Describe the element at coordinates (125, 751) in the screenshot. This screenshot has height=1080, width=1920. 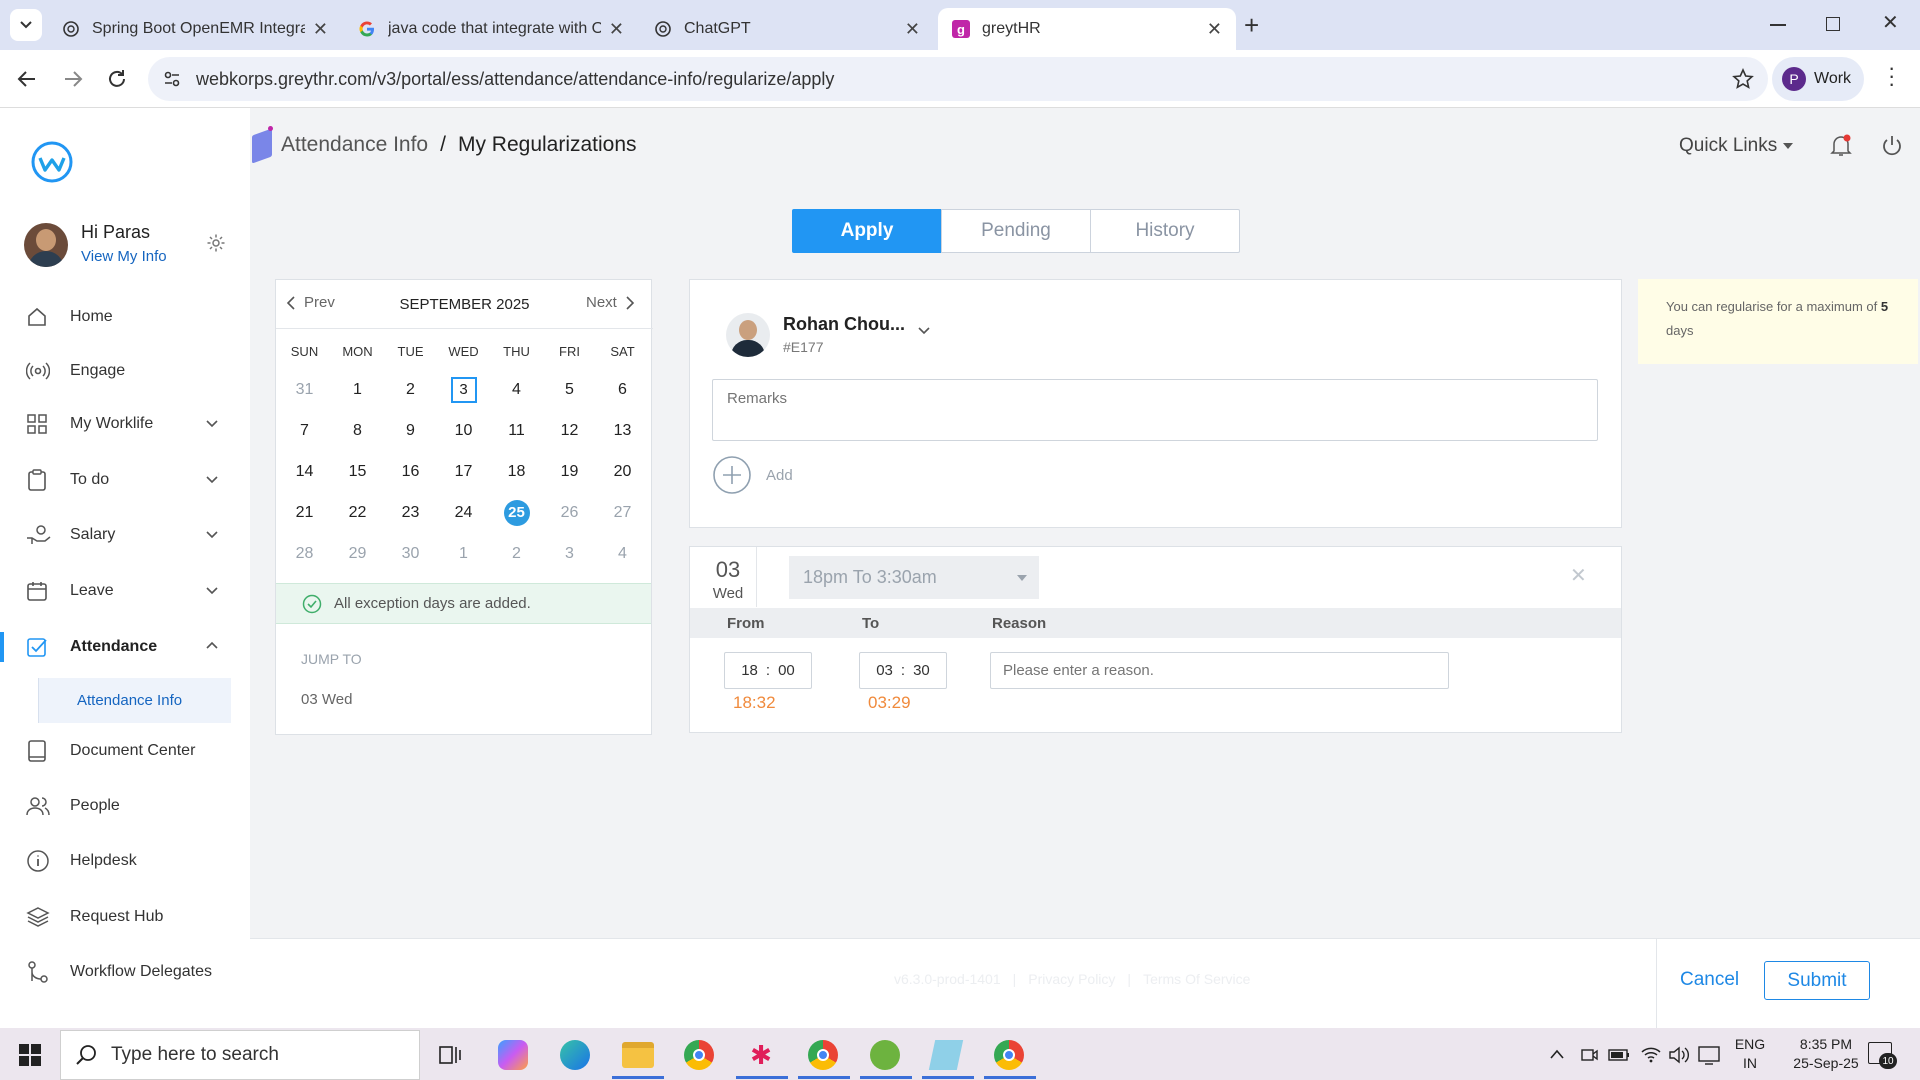
I see `sidebar-item-document-center: Document Center` at that location.